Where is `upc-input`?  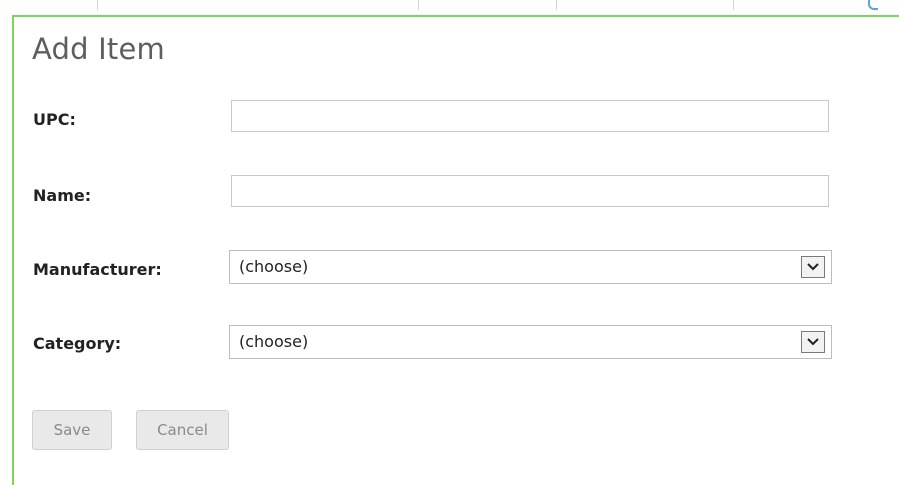
upc-input is located at coordinates (530, 116).